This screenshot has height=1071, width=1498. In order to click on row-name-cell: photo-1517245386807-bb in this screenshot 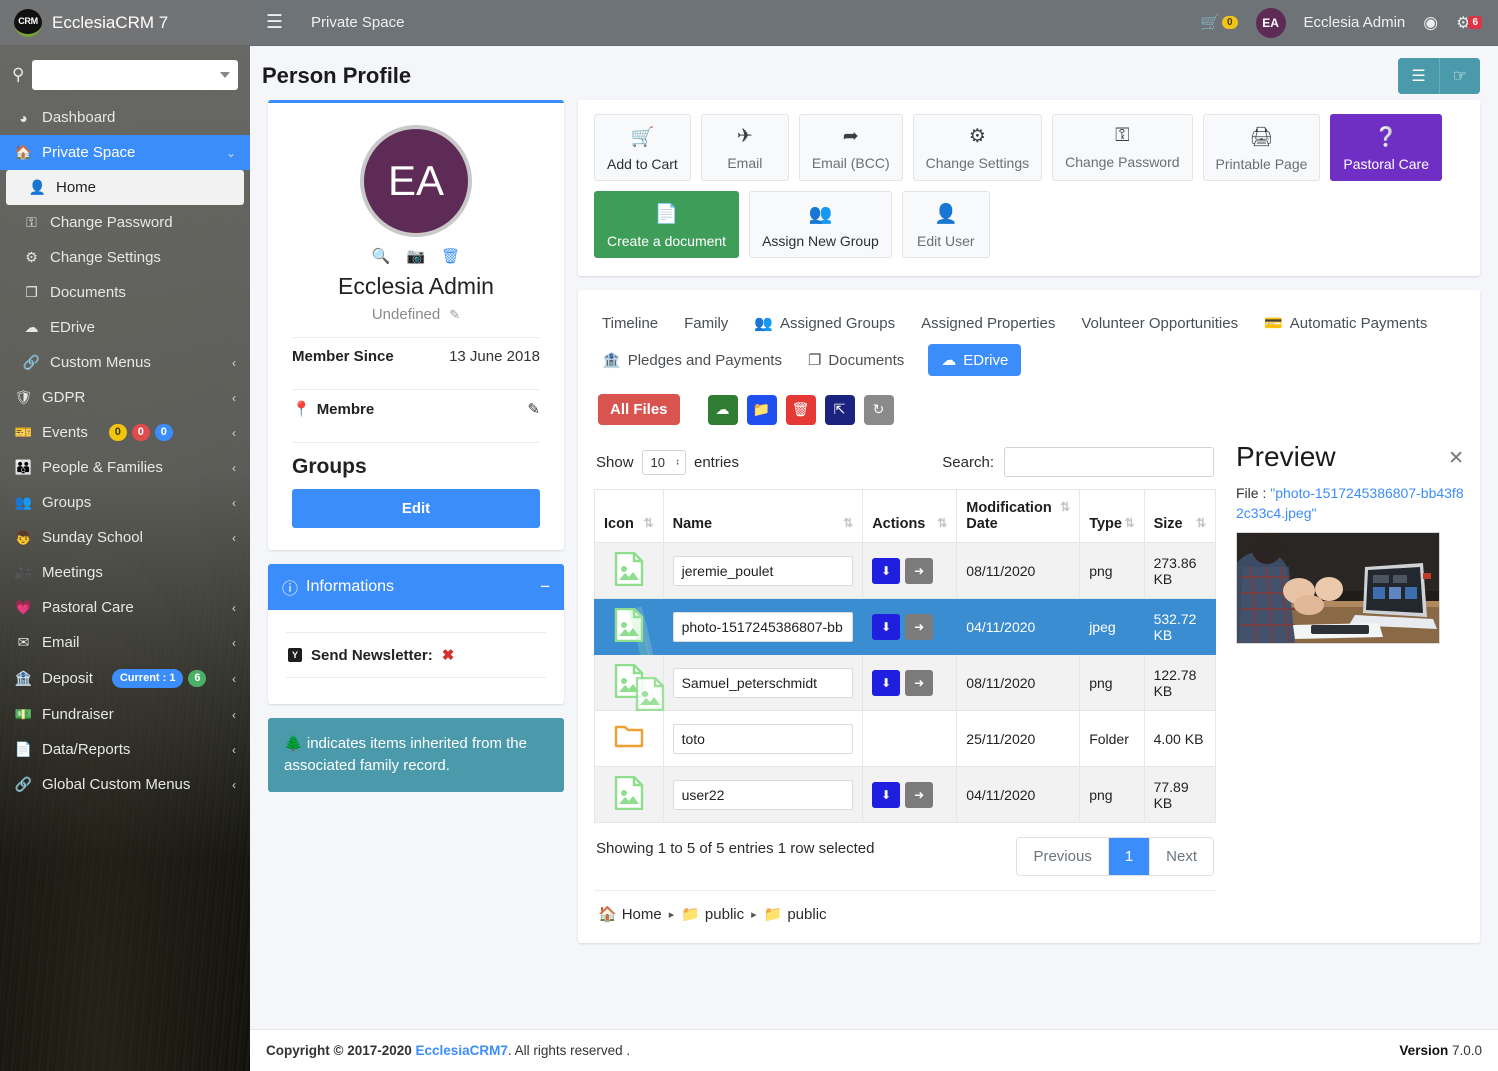, I will do `click(763, 626)`.